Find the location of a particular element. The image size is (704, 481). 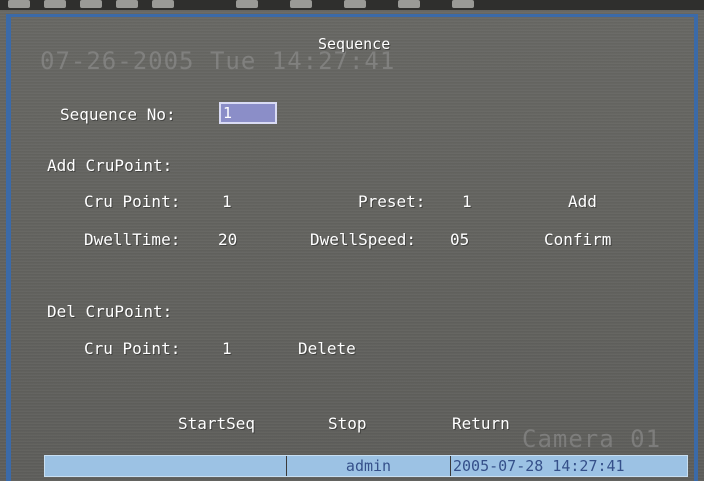

status-bar: admin 2005-07-28 14:27:41 is located at coordinates (366, 466).